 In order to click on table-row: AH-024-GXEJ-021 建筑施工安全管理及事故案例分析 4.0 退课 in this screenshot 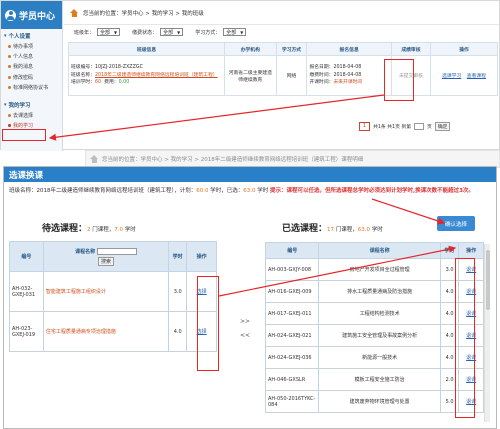, I will do `click(374, 335)`.